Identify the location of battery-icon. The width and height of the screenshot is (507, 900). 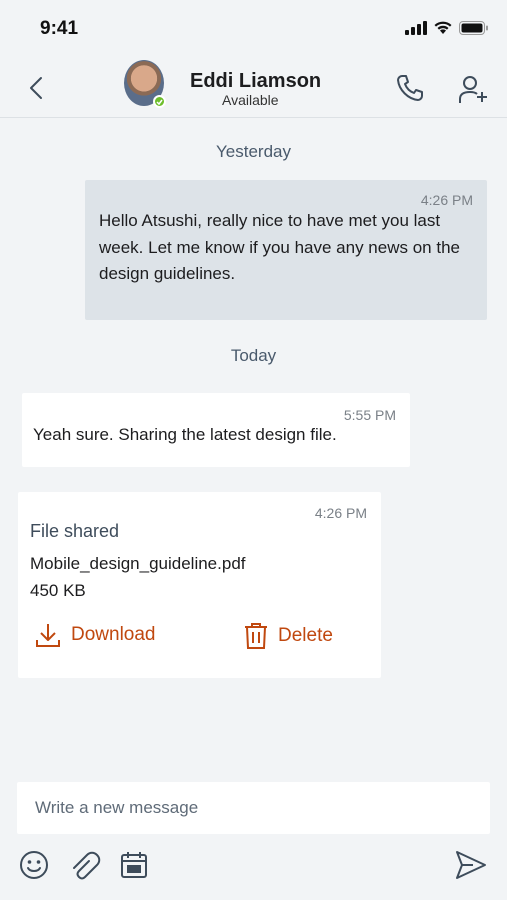
(473, 27).